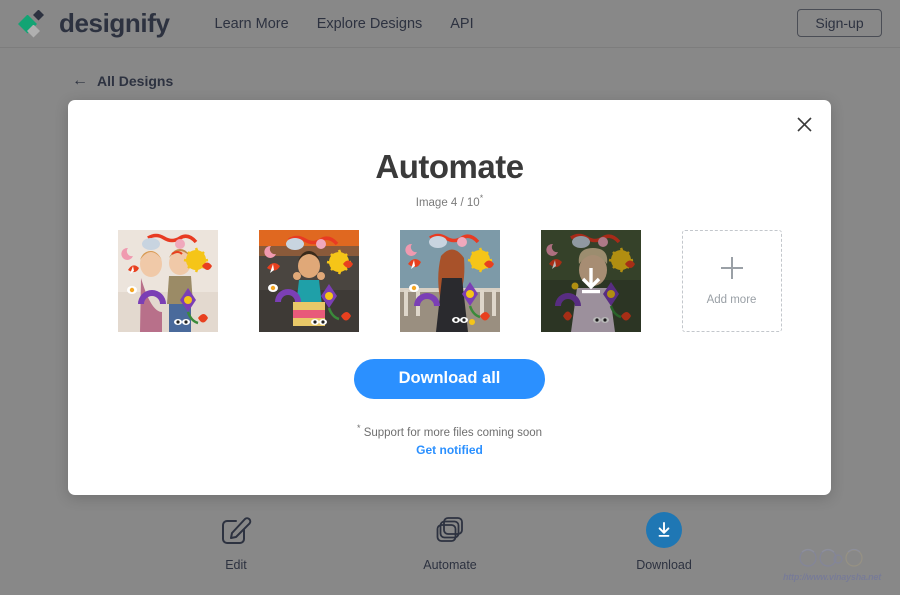 The image size is (900, 595). I want to click on download-arrow-icon, so click(590, 280).